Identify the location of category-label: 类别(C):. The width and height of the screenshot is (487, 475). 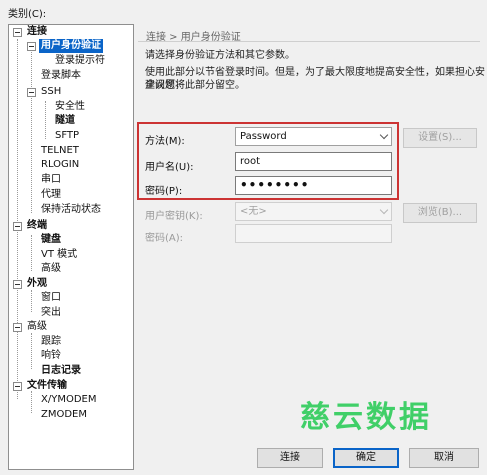
(27, 14).